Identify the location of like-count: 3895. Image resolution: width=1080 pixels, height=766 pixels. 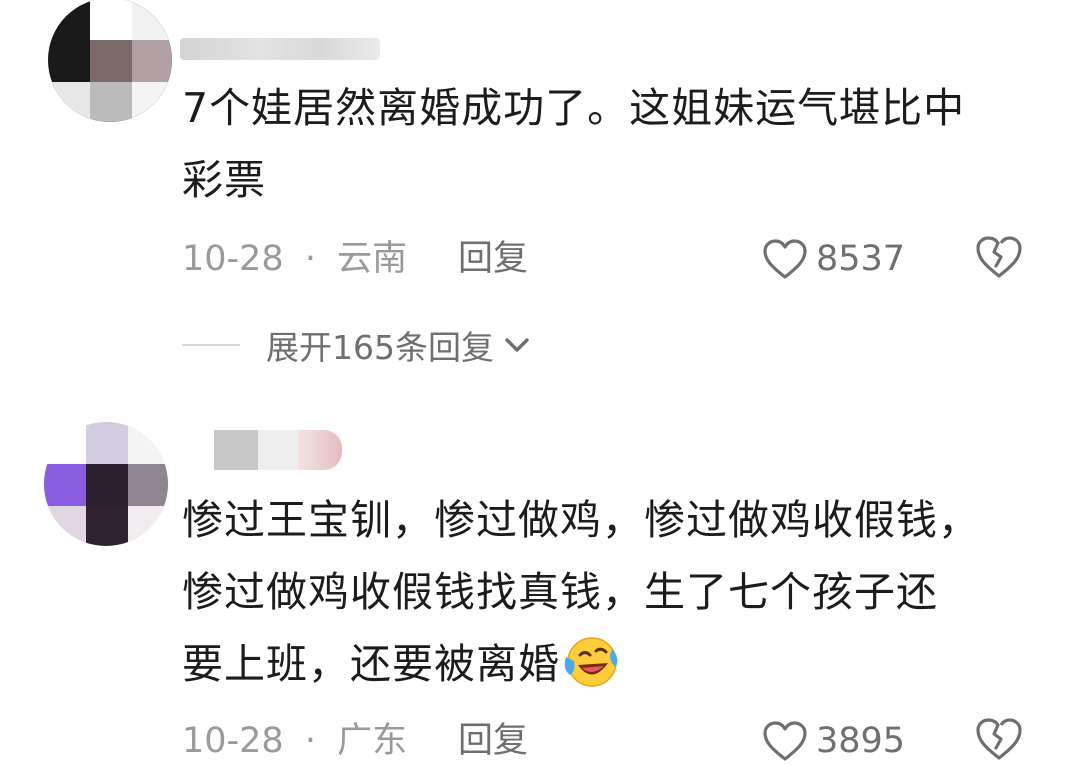
(861, 741).